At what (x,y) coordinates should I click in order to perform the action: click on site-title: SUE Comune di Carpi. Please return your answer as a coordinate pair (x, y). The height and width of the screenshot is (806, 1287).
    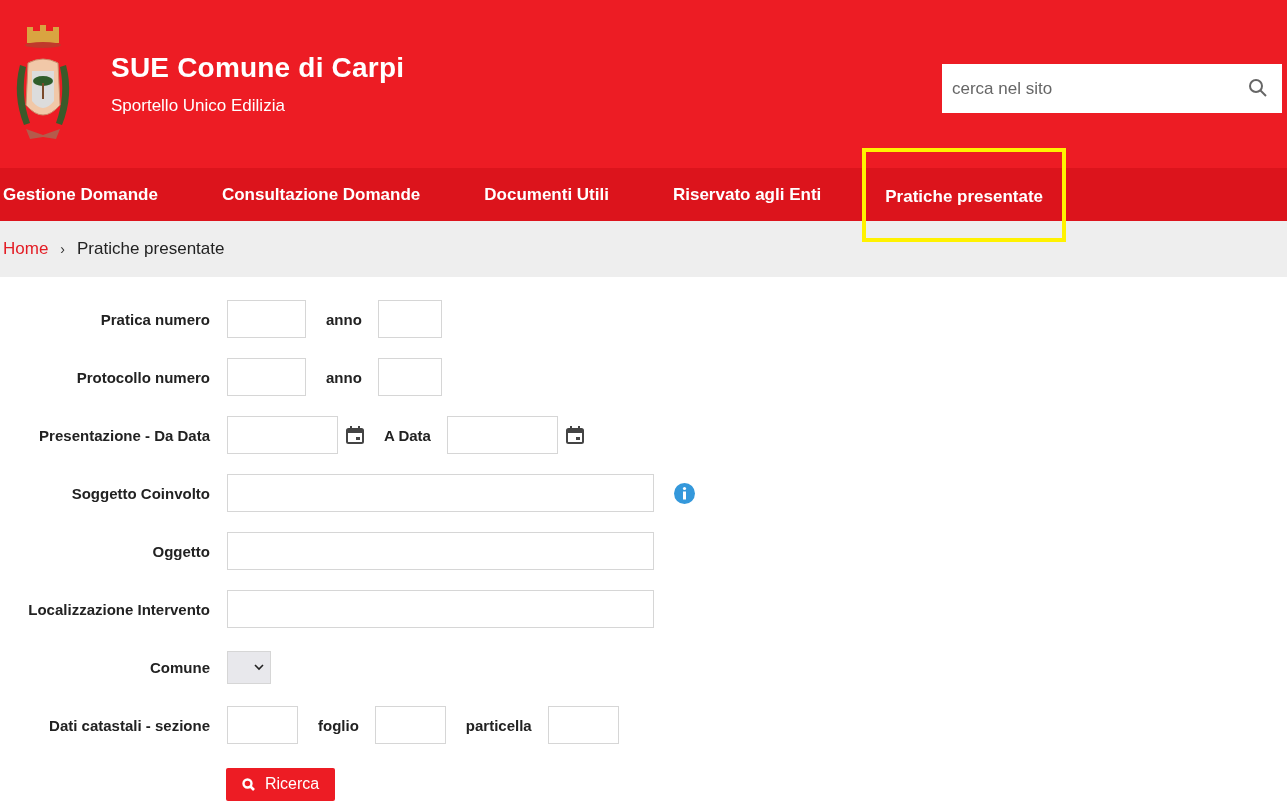
    Looking at the image, I should click on (258, 68).